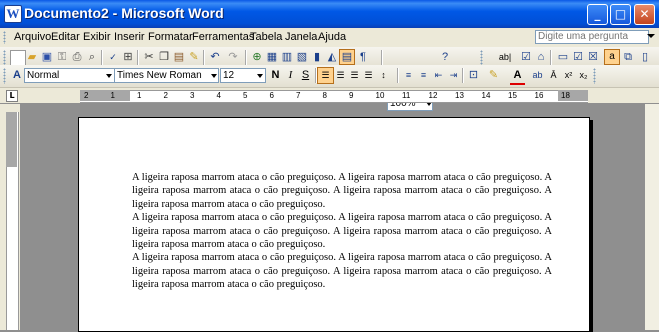 This screenshot has height=332, width=659. Describe the element at coordinates (4, 37) in the screenshot. I see `menu-grip` at that location.